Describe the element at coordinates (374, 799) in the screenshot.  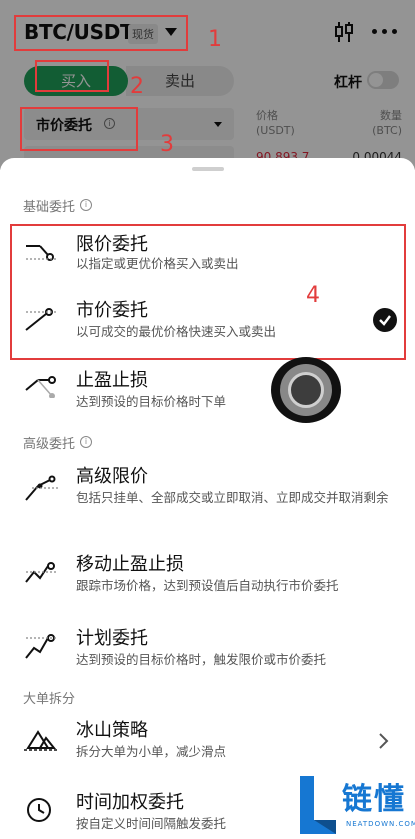
I see `watermark-brand: 链懂` at that location.